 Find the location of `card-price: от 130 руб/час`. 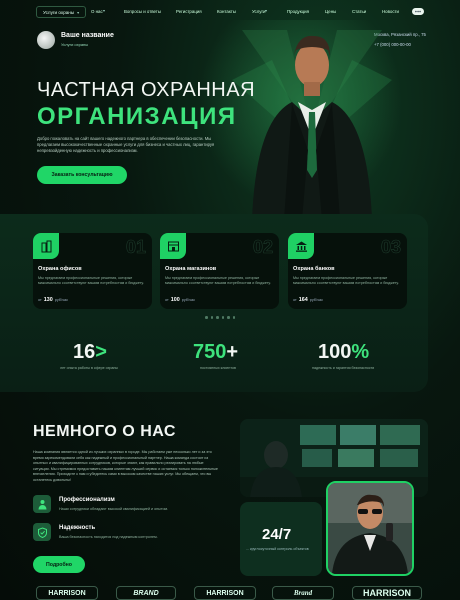

card-price: от 130 руб/час is located at coordinates (53, 300).